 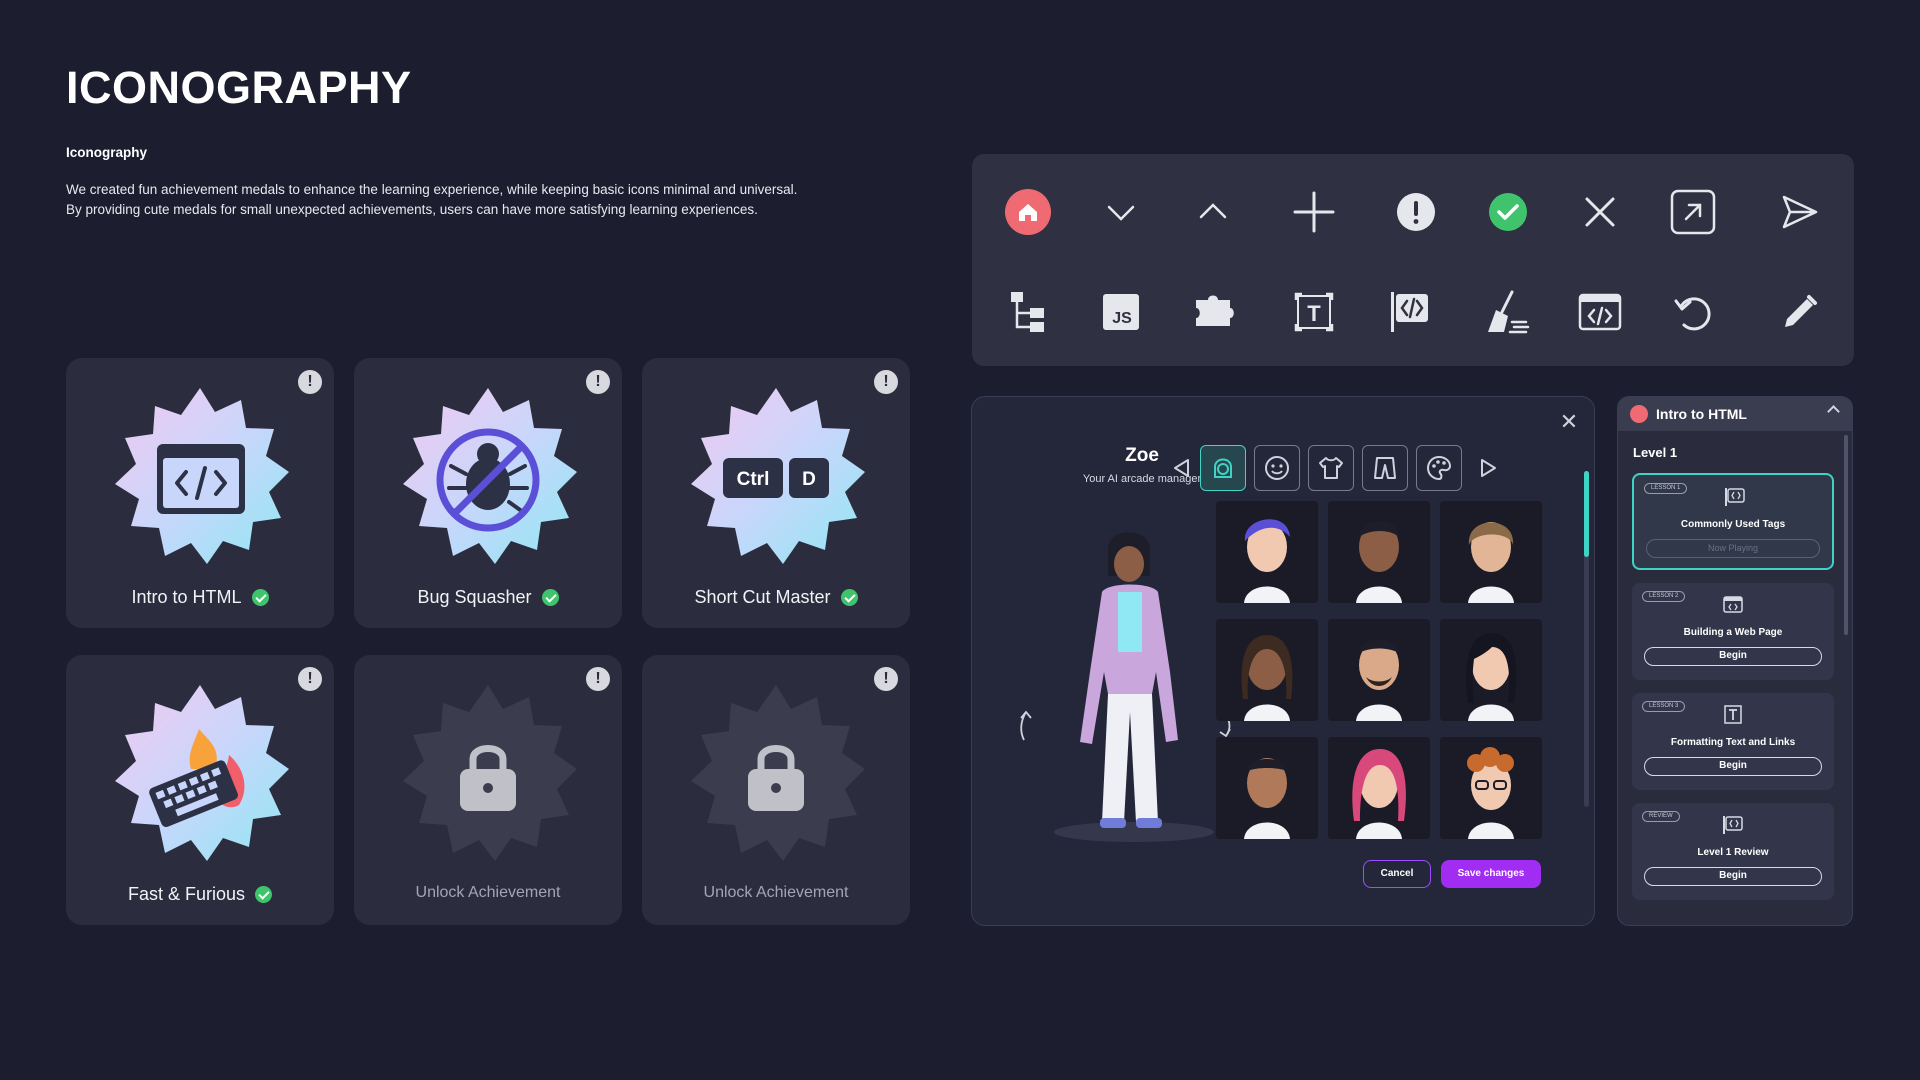 I want to click on lesson-title: Building a Web Page, so click(x=1733, y=632).